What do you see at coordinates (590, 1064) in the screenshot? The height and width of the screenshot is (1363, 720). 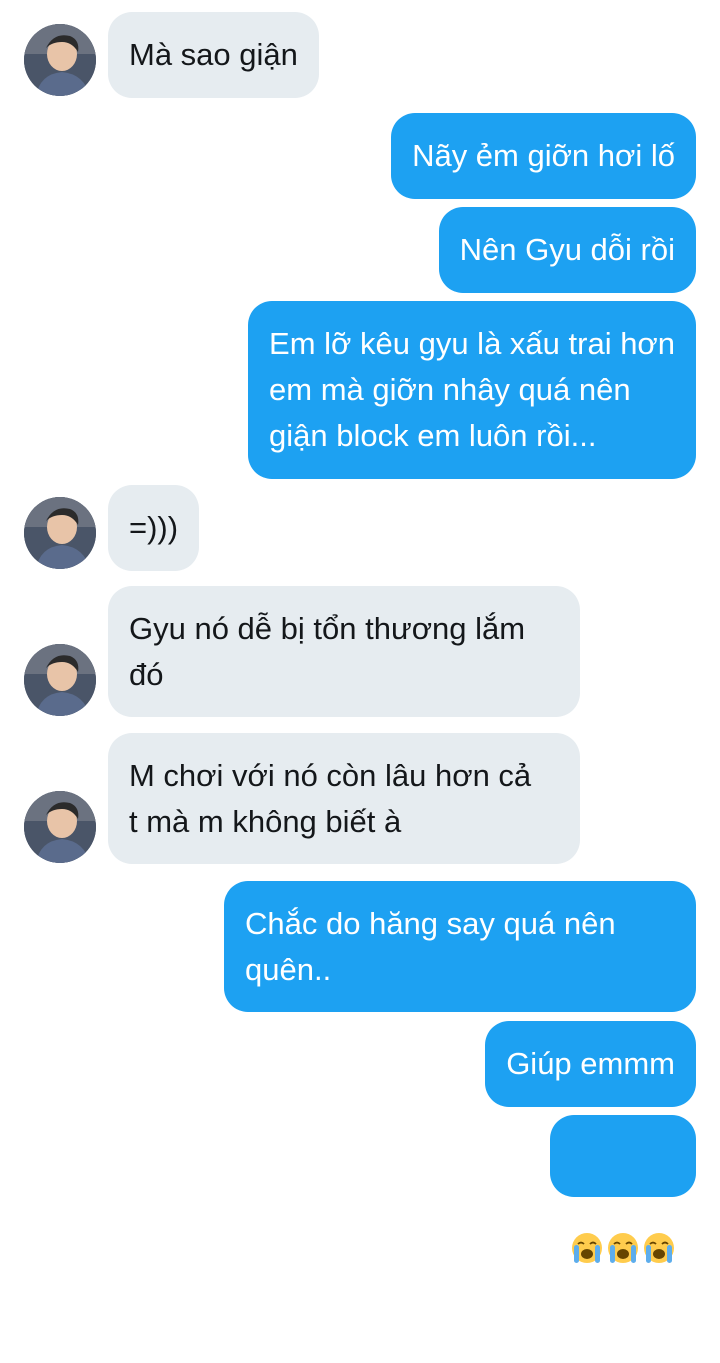 I see `message-bubble: Giúp emmm` at bounding box center [590, 1064].